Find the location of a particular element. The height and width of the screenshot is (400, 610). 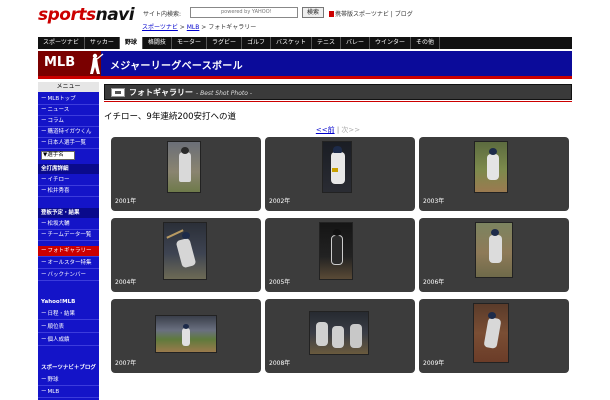

sidebar-section-yahoo: Yahoo!MLB is located at coordinates (58, 302).